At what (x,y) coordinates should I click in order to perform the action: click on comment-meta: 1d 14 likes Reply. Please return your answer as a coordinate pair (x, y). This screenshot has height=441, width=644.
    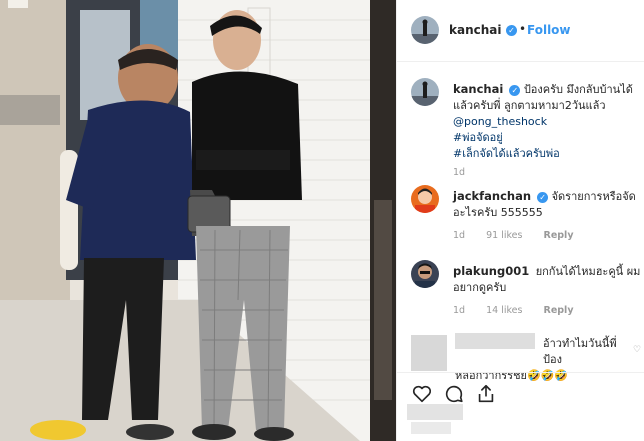
    Looking at the image, I should click on (522, 310).